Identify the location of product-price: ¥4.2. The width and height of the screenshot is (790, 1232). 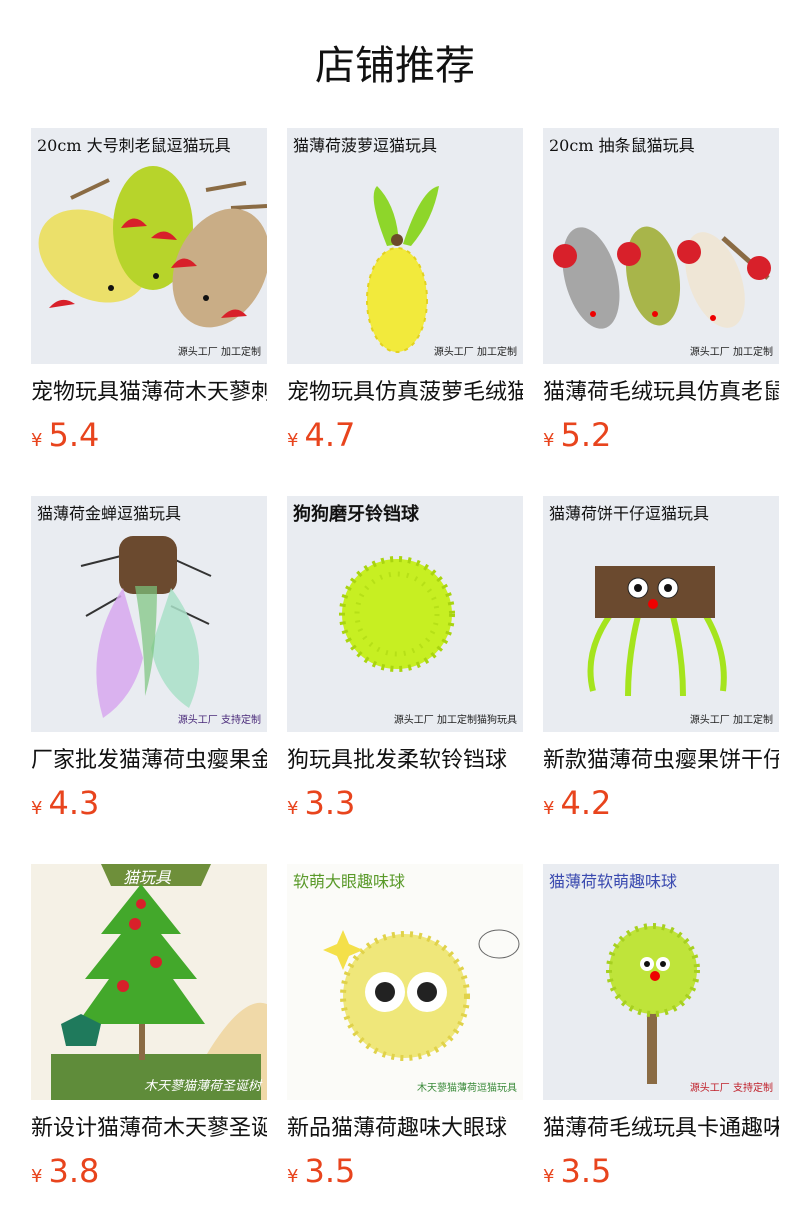
(577, 803).